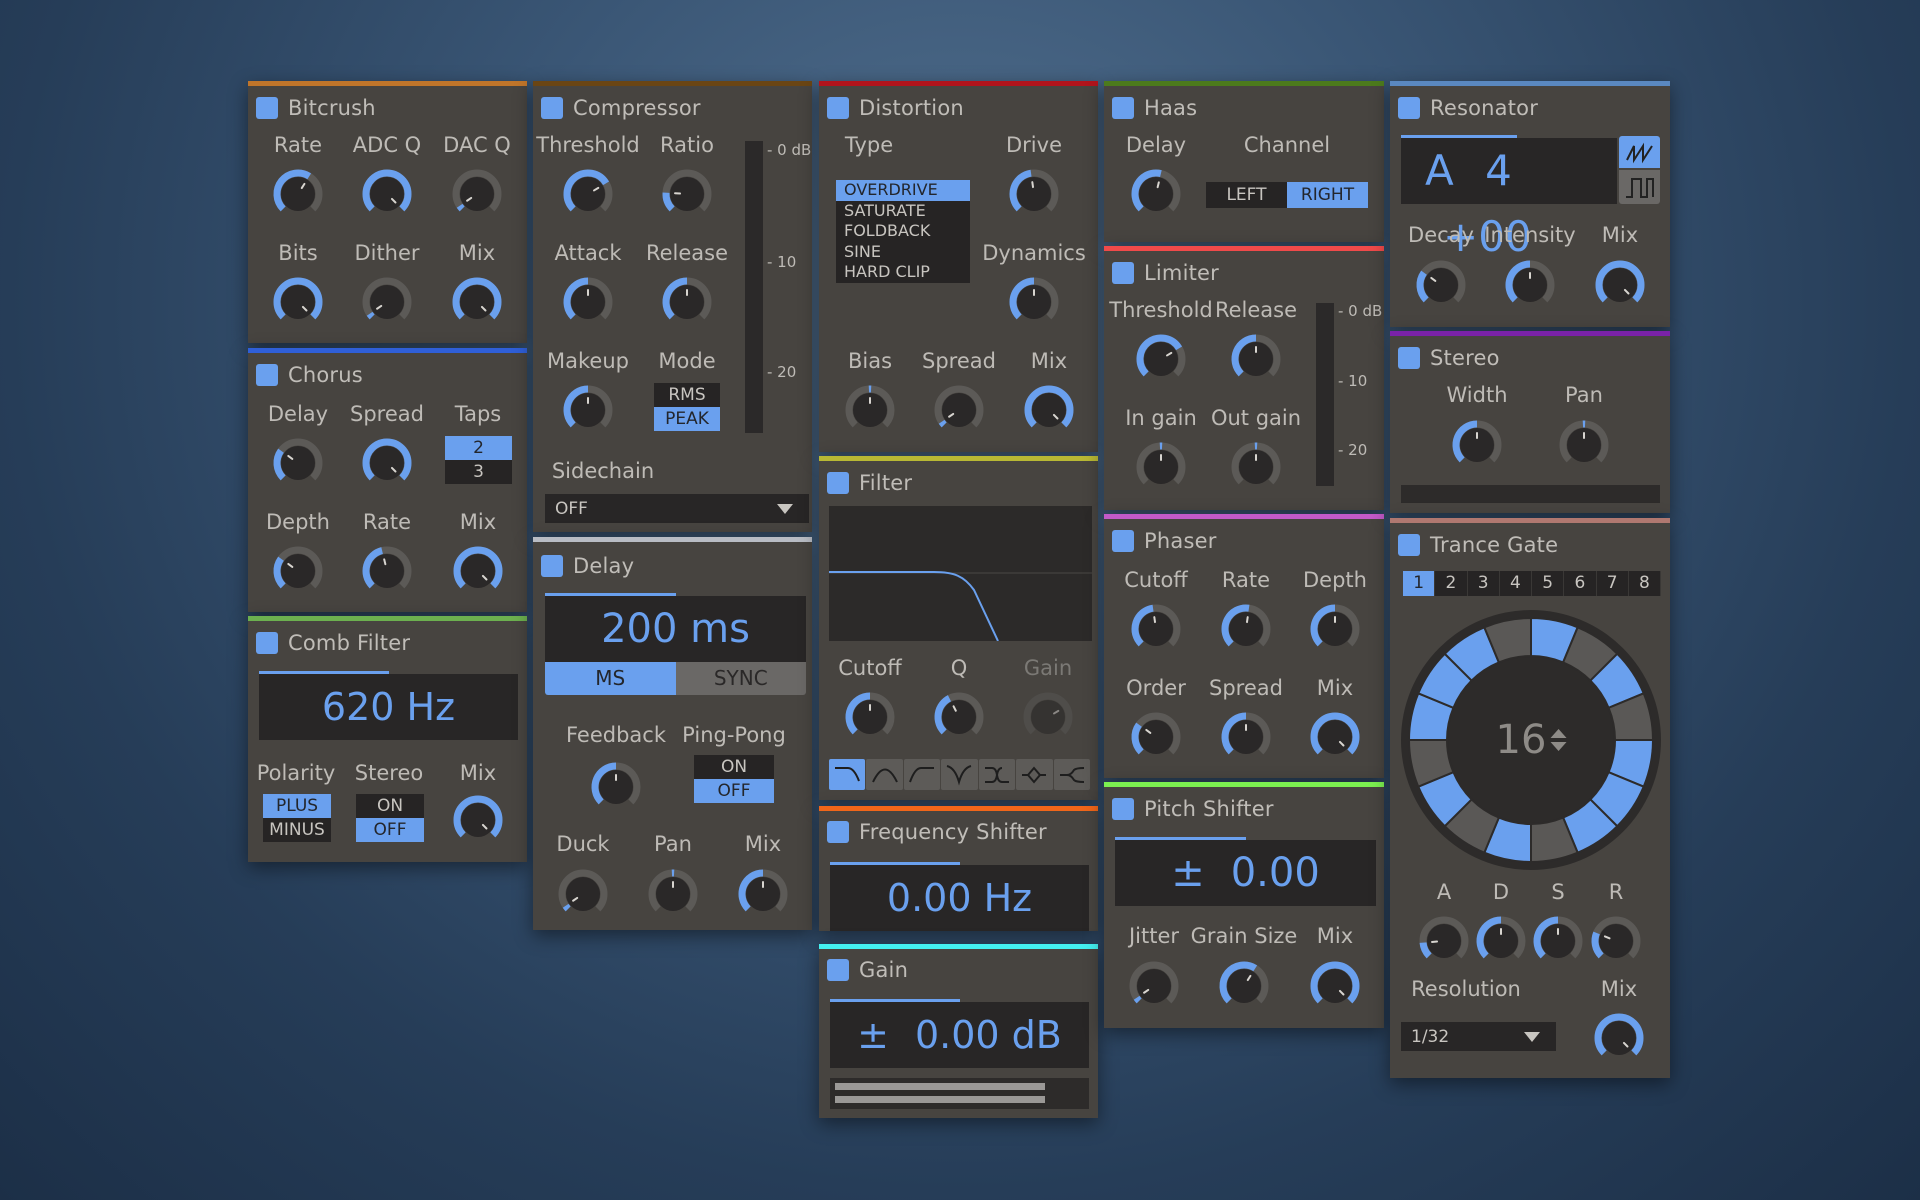  Describe the element at coordinates (922, 774) in the screenshot. I see `filter-type-highpass-button` at that location.